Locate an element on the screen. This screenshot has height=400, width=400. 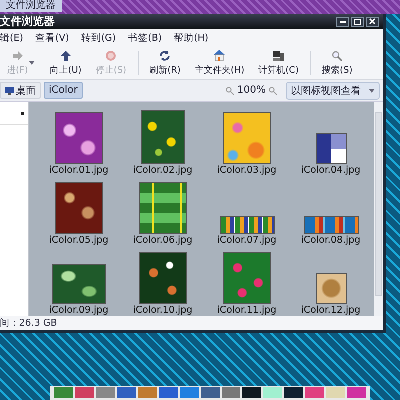
file-name: iColor.03.jpg is located at coordinates (247, 170).